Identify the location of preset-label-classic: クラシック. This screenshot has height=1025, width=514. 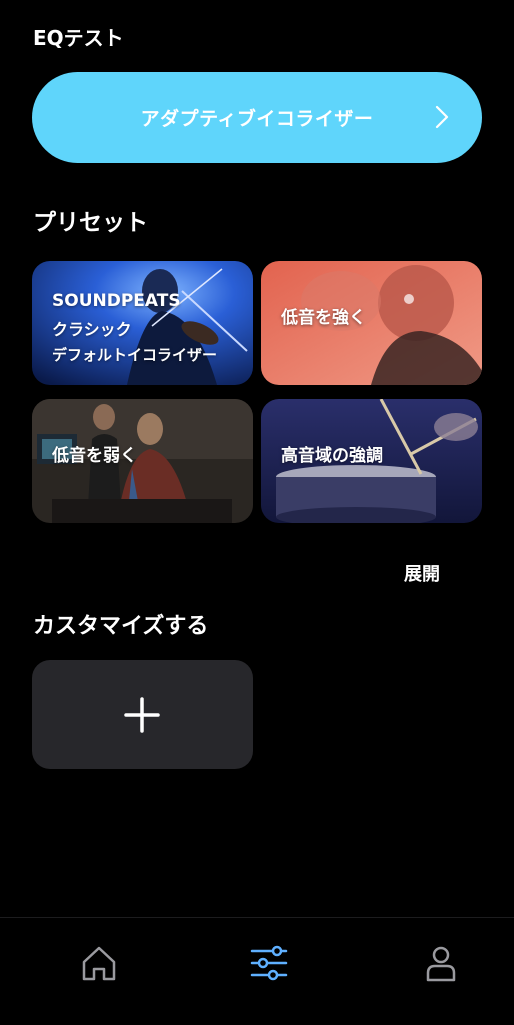
(92, 329).